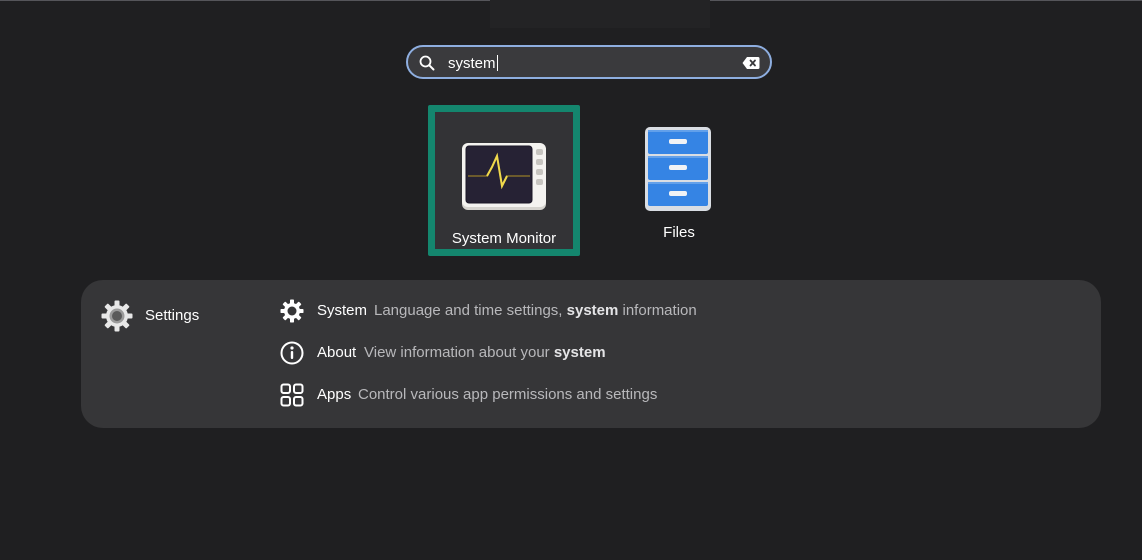  I want to click on text-caret, so click(497, 63).